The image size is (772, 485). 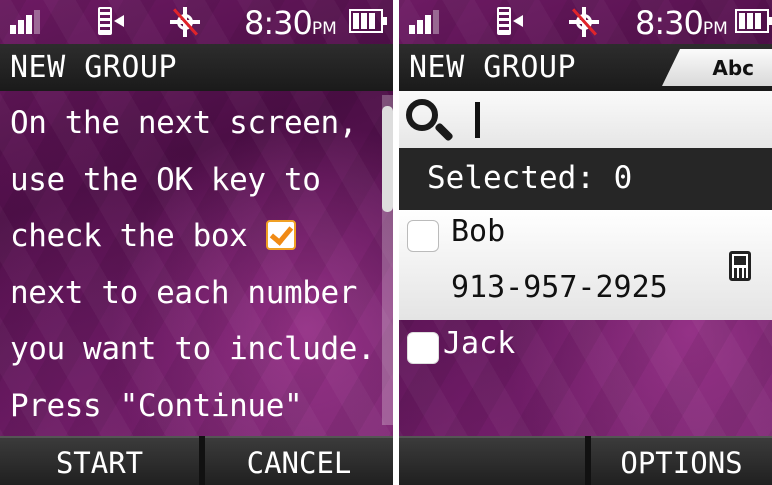 I want to click on options-softkey: OPTIONS, so click(x=681, y=460).